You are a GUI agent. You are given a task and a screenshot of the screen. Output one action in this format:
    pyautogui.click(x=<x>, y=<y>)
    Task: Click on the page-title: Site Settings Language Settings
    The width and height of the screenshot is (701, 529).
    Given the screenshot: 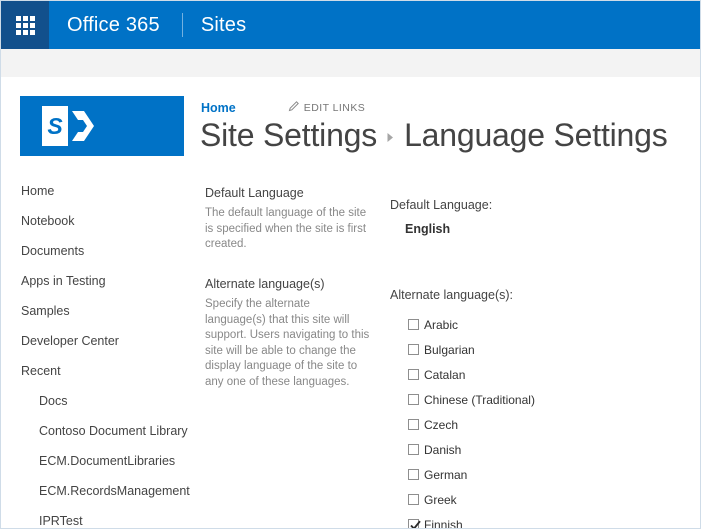 What is the action you would take?
    pyautogui.click(x=434, y=135)
    